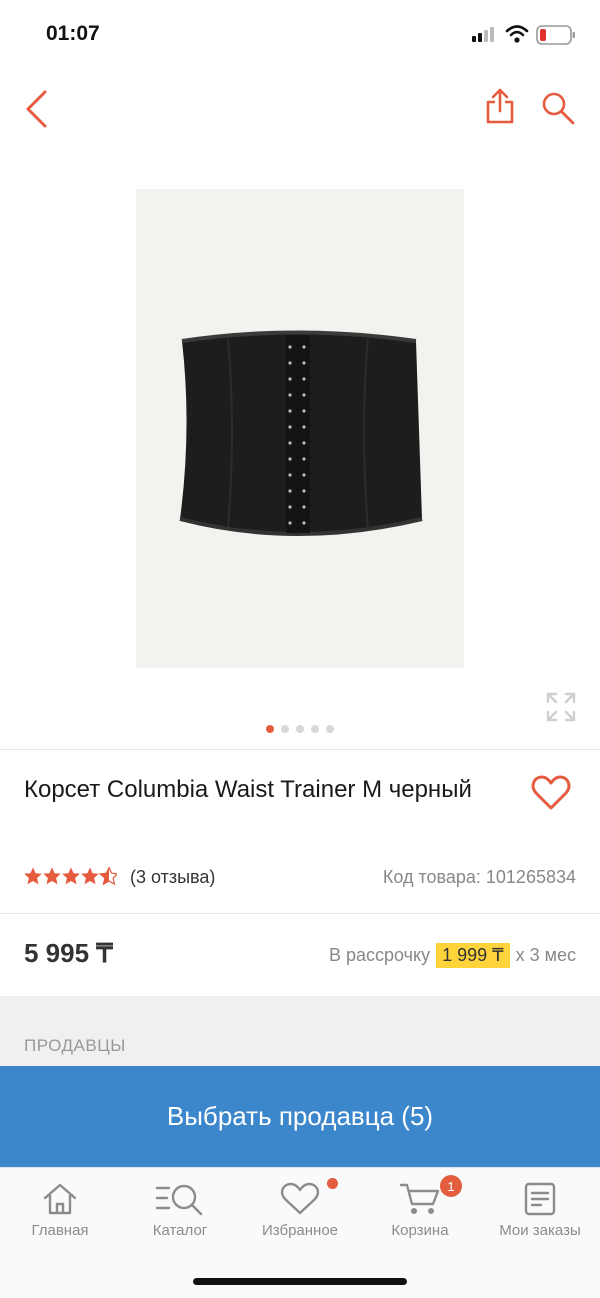  What do you see at coordinates (73, 33) in the screenshot?
I see `status-time: 01:07` at bounding box center [73, 33].